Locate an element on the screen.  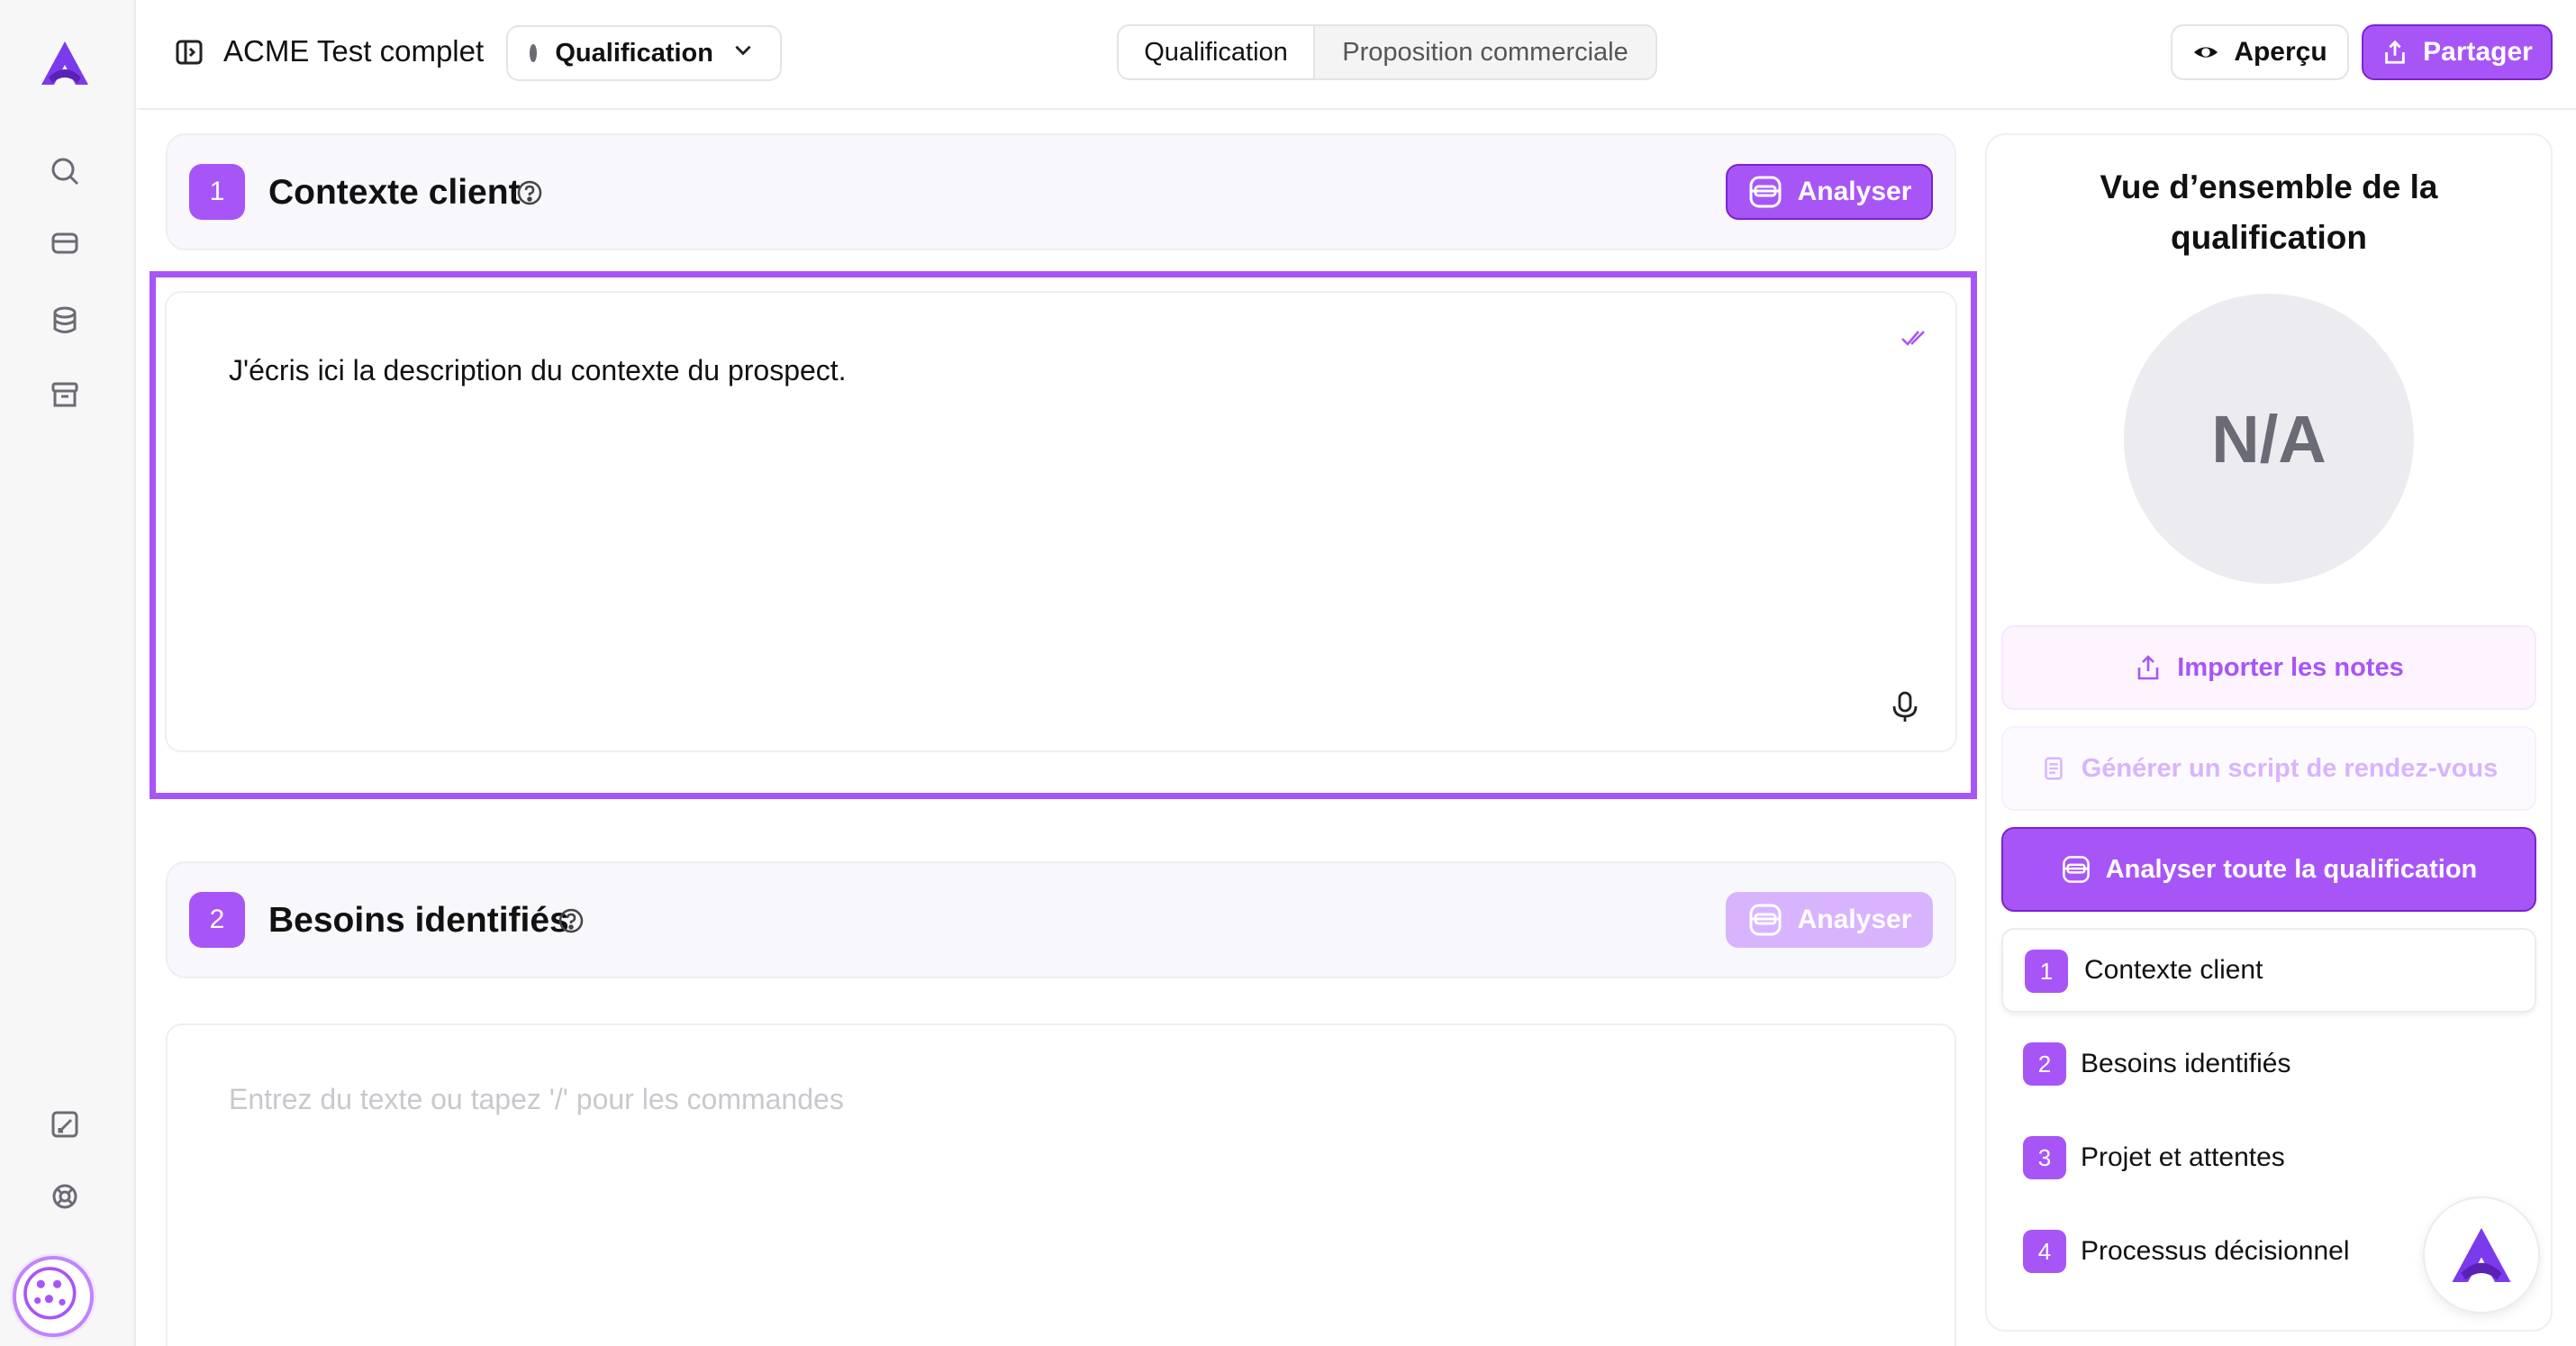
script-icon is located at coordinates (2054, 768).